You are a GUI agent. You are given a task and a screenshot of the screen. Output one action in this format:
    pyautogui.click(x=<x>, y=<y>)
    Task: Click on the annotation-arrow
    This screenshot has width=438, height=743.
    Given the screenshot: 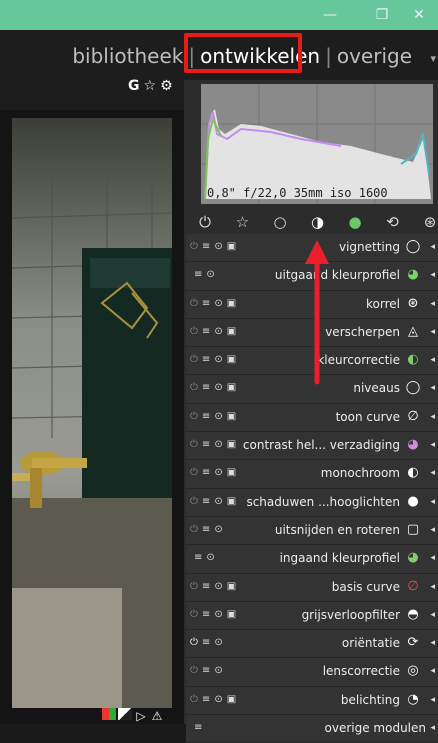 What is the action you would take?
    pyautogui.click(x=317, y=312)
    